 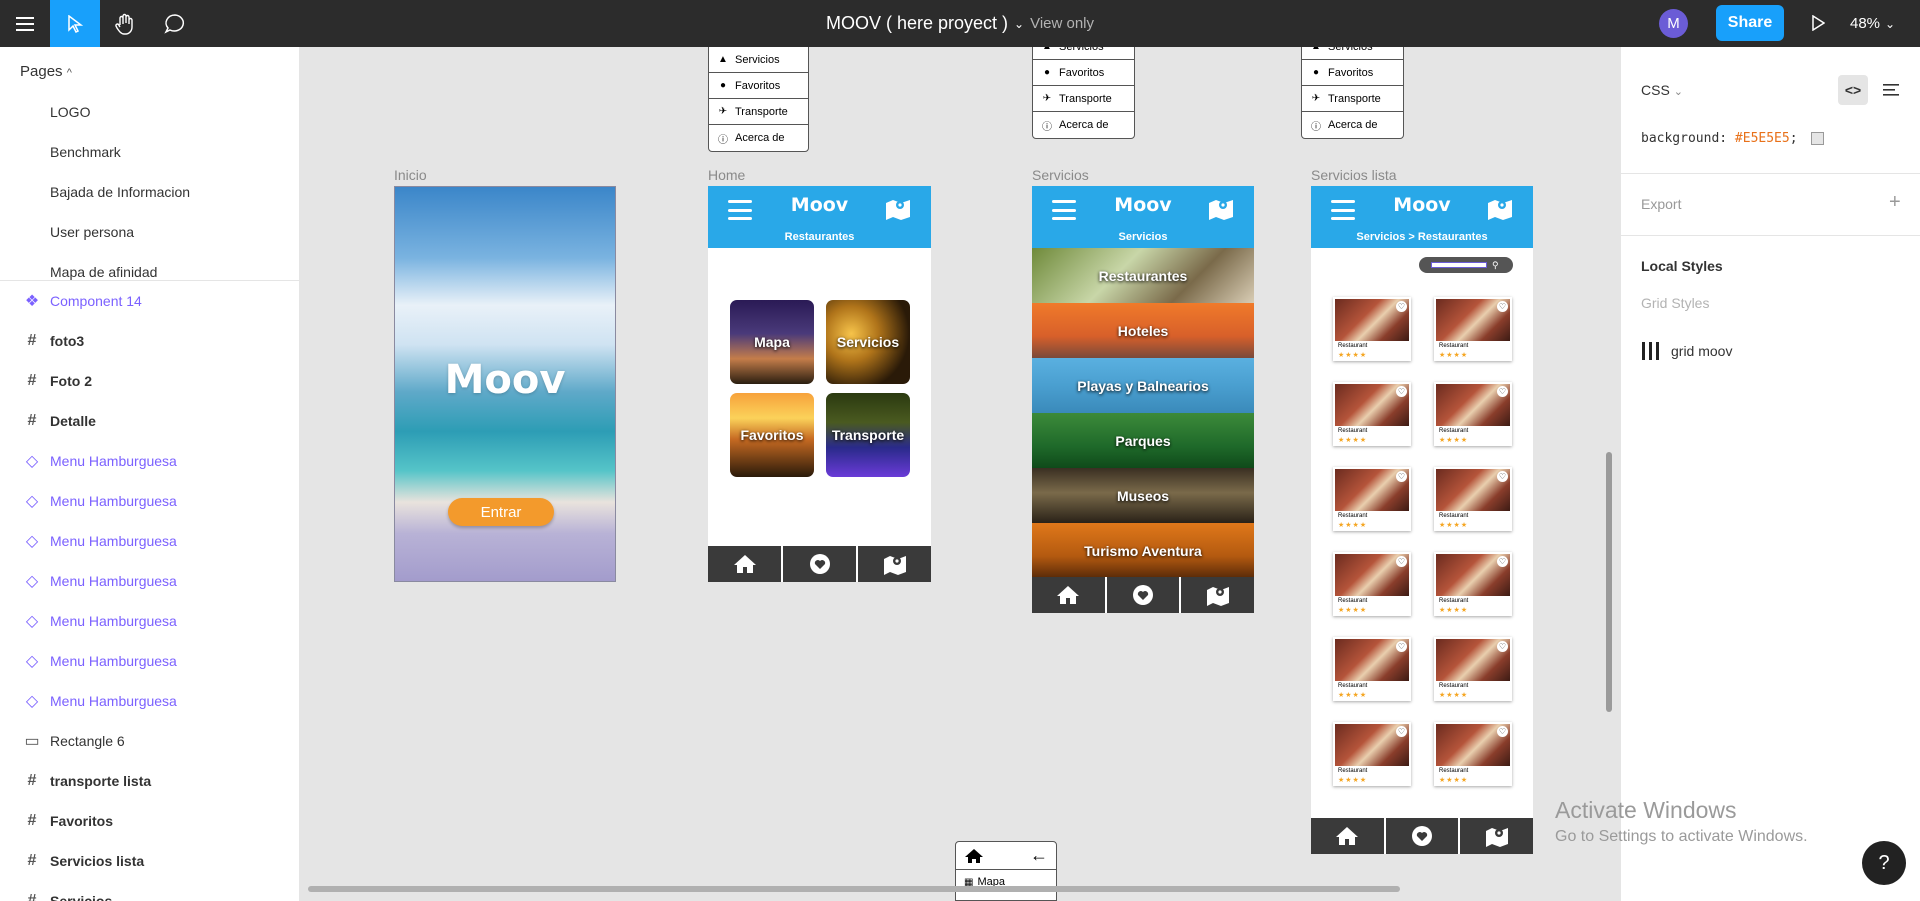 What do you see at coordinates (149, 341) in the screenshot?
I see `layer-row: # foto3` at bounding box center [149, 341].